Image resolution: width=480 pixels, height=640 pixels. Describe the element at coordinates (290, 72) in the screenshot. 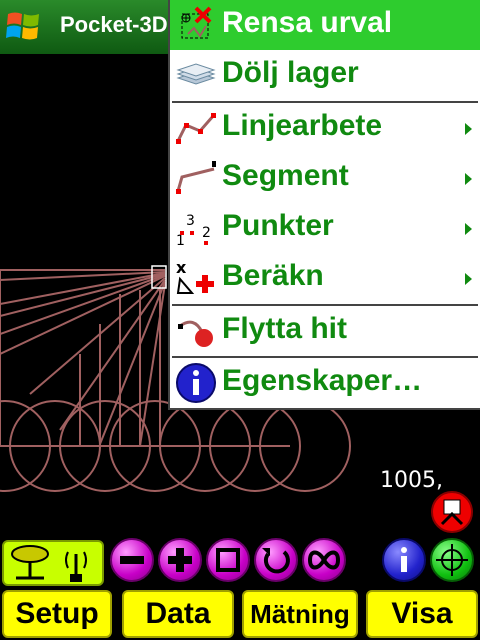

I see `menu-item-label: Dölj lager` at that location.